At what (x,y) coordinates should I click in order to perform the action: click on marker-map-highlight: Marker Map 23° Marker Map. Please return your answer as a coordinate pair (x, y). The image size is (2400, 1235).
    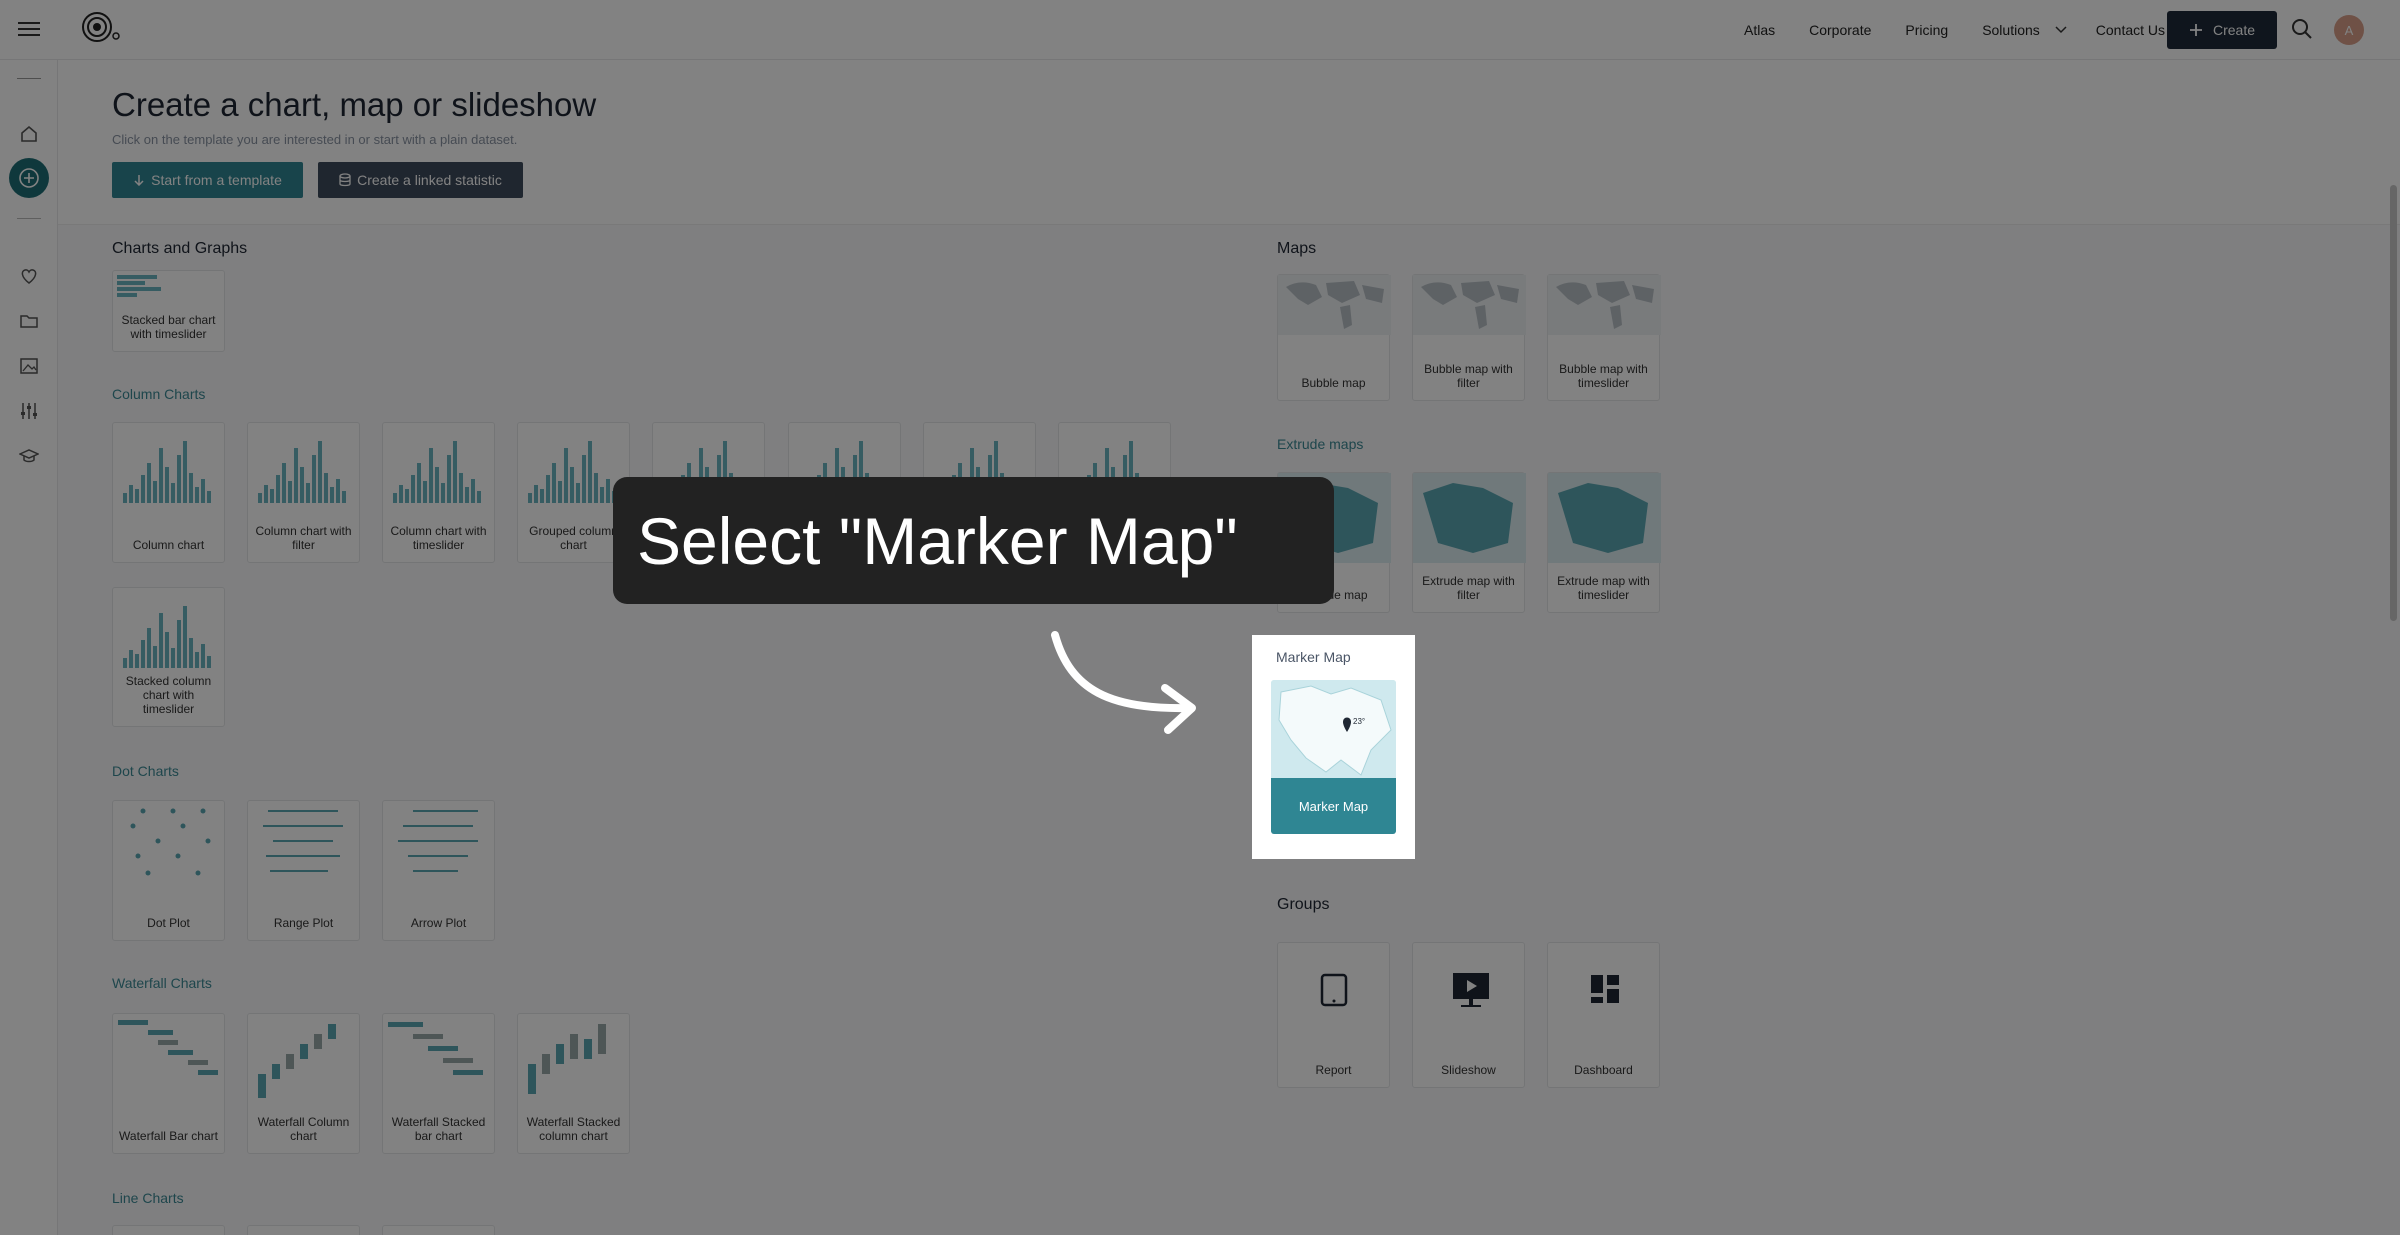
    Looking at the image, I should click on (1333, 747).